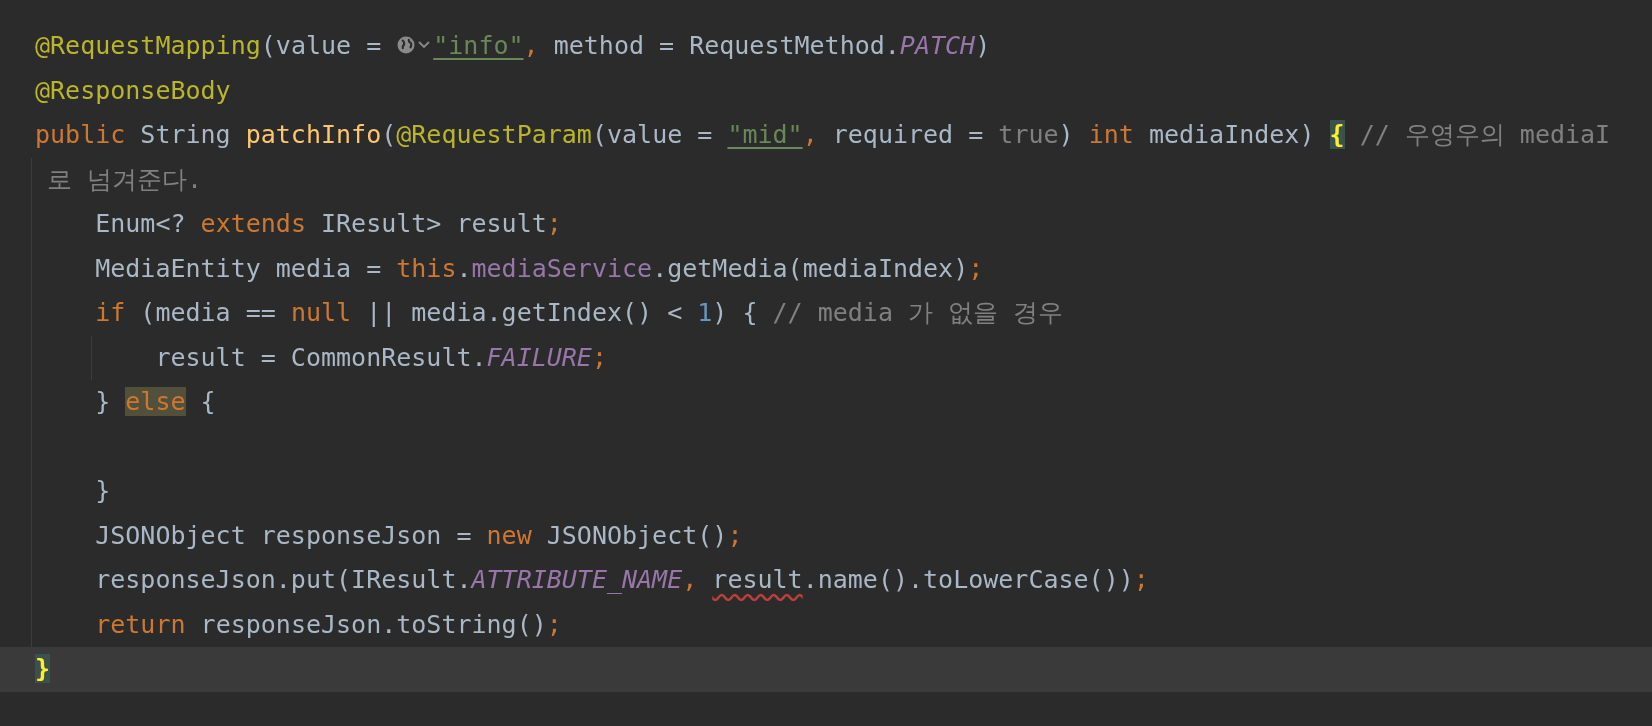 This screenshot has width=1652, height=726. I want to click on string-literal-link: "info", so click(478, 45).